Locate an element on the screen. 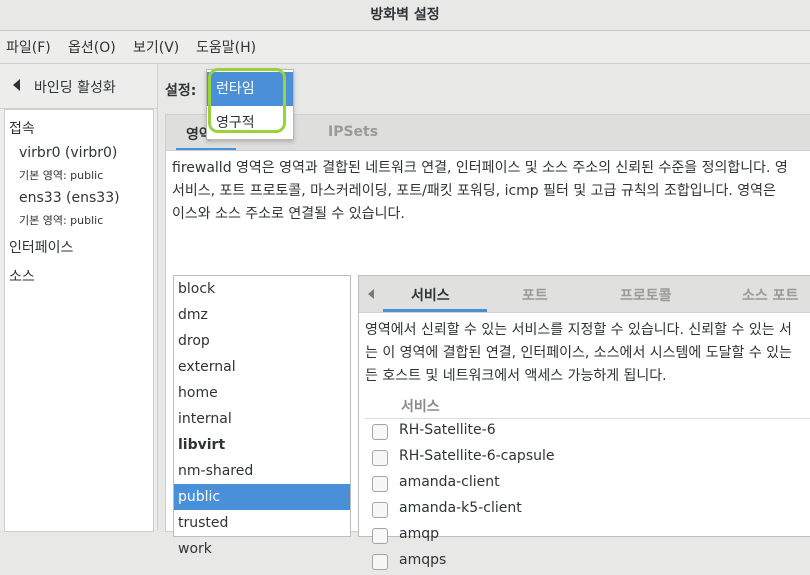  active-subtab-indicator is located at coordinates (435, 310).